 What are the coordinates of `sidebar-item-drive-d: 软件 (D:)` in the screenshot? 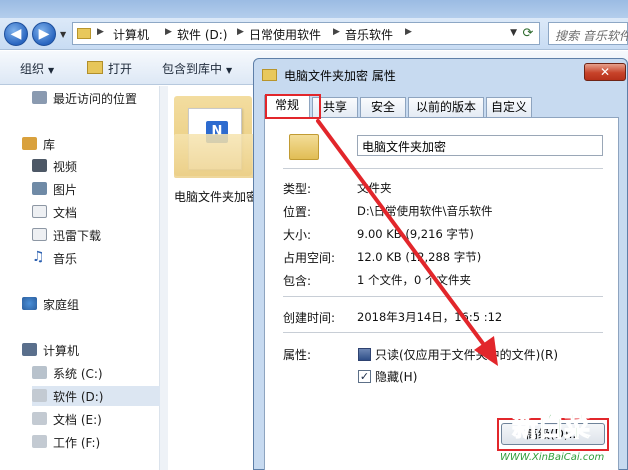 It's located at (96, 396).